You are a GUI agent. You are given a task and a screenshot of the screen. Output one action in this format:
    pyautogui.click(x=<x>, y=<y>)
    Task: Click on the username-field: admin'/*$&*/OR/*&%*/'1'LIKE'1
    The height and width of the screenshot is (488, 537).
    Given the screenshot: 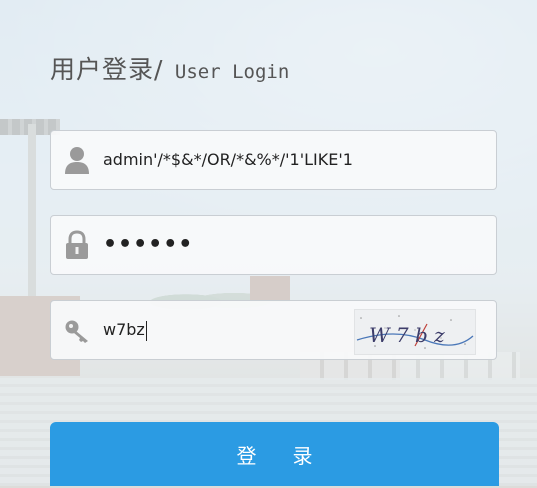 What is the action you would take?
    pyautogui.click(x=273, y=160)
    